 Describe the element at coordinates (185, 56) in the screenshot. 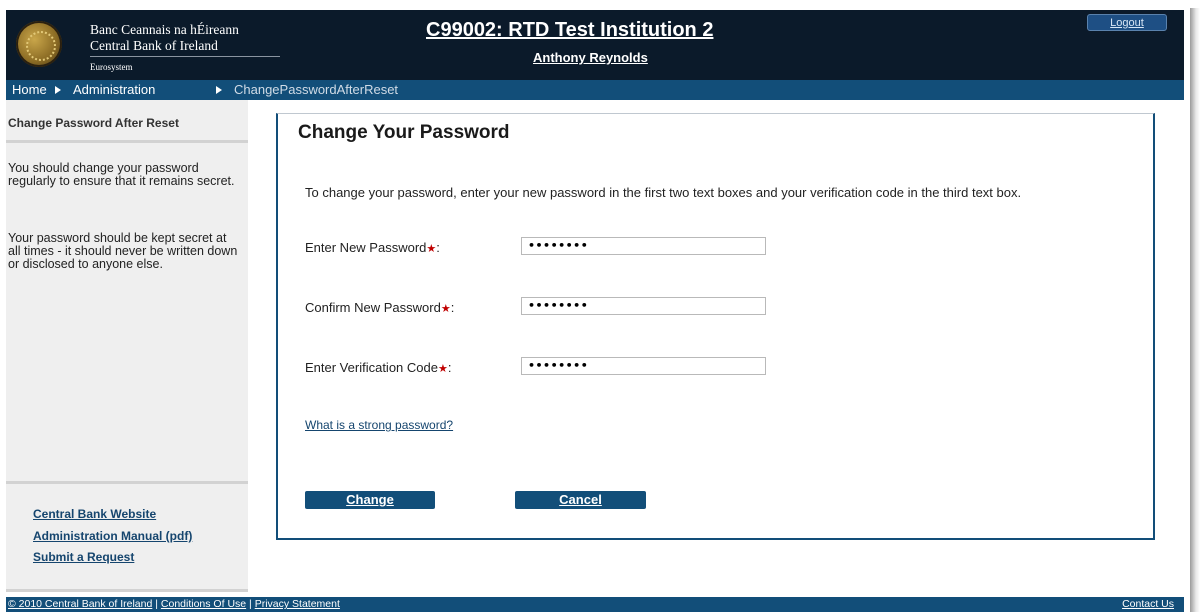

I see `logo-divider` at that location.